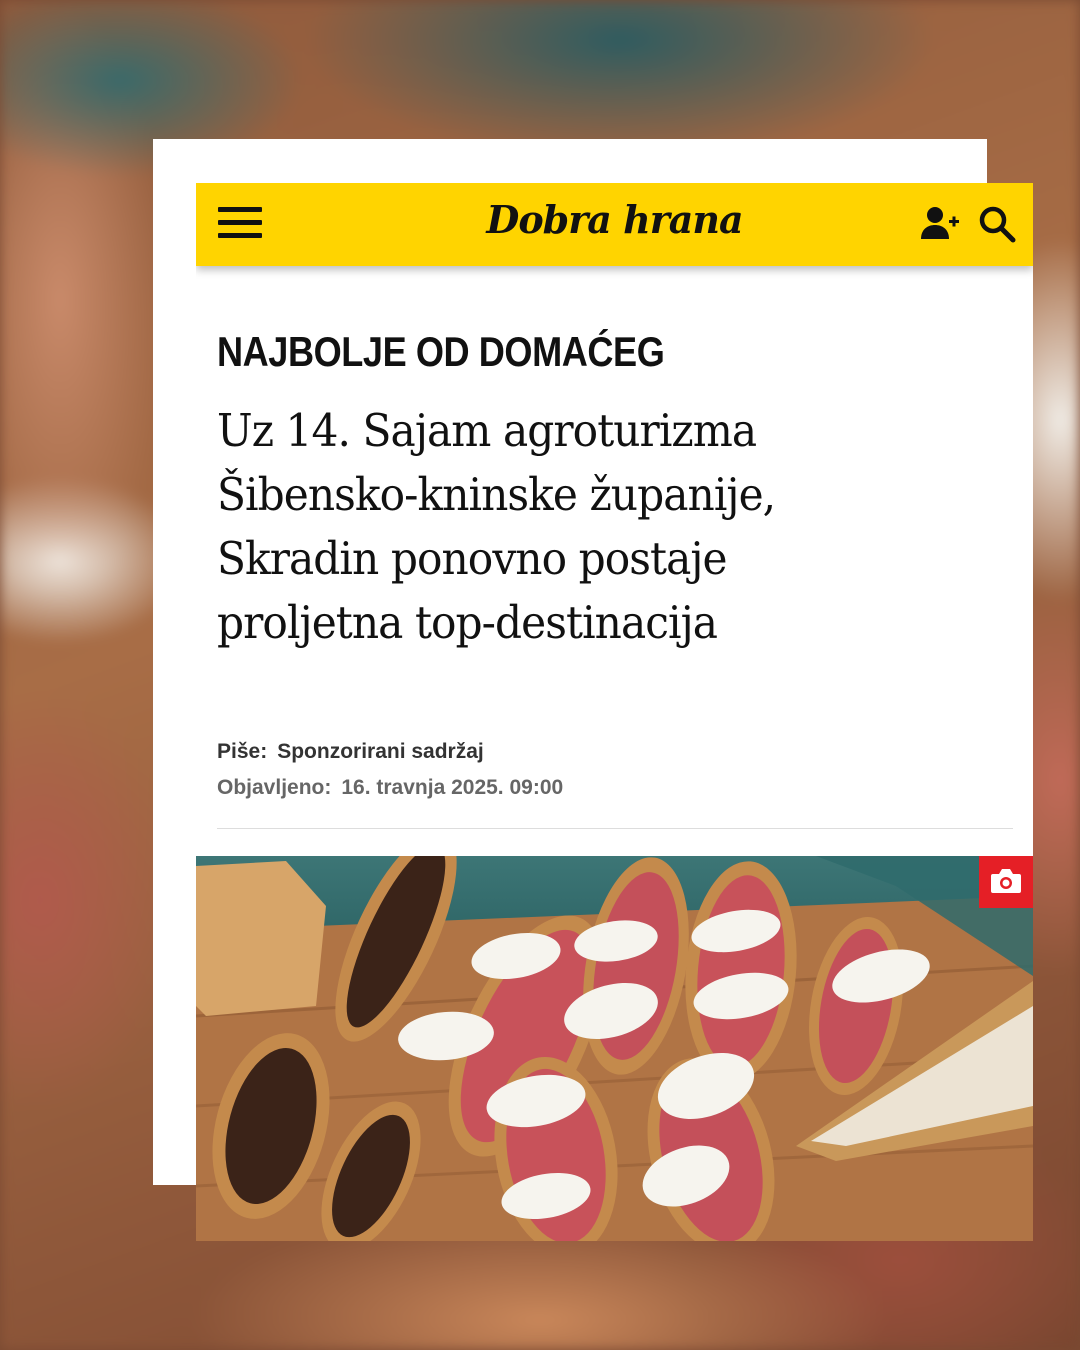 The width and height of the screenshot is (1080, 1350). I want to click on article-author: Piše: Sponzorirani sadržaj, so click(350, 752).